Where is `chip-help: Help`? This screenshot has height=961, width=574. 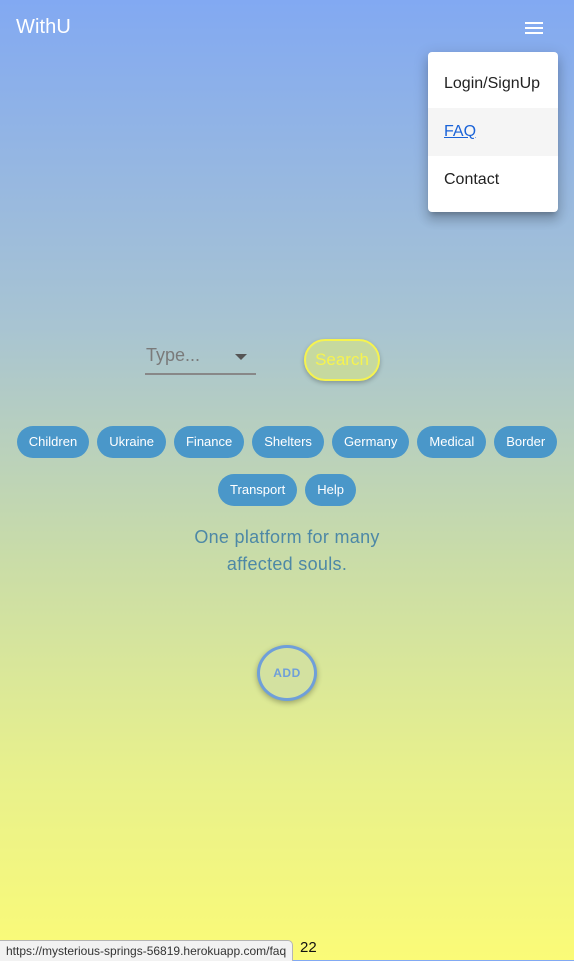
chip-help: Help is located at coordinates (330, 490).